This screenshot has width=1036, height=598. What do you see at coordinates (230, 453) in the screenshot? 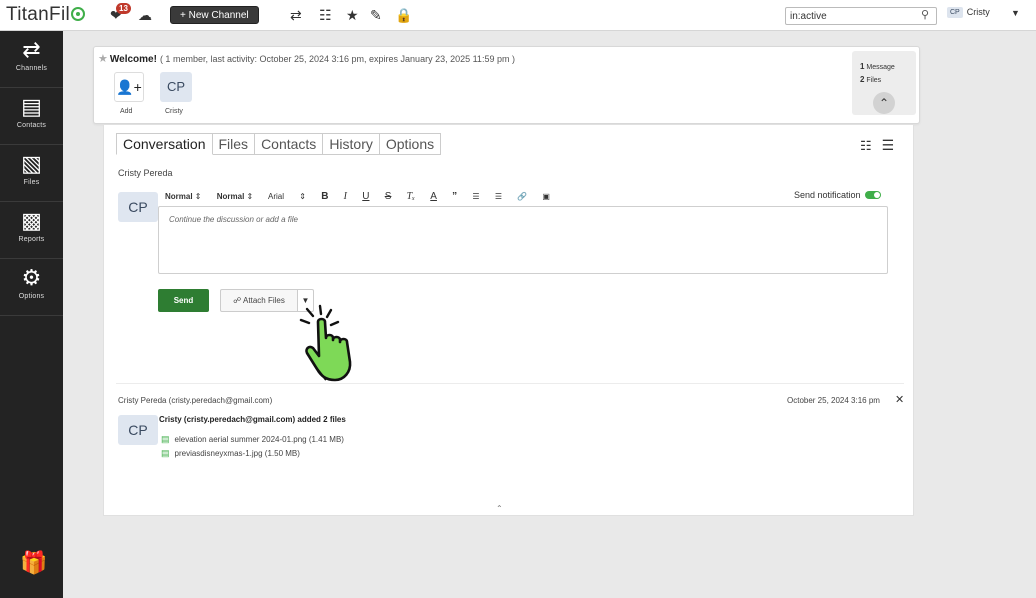
I see `file-link: ▤ previasdisneyxmas-1.jpg (1.50 MB)` at bounding box center [230, 453].